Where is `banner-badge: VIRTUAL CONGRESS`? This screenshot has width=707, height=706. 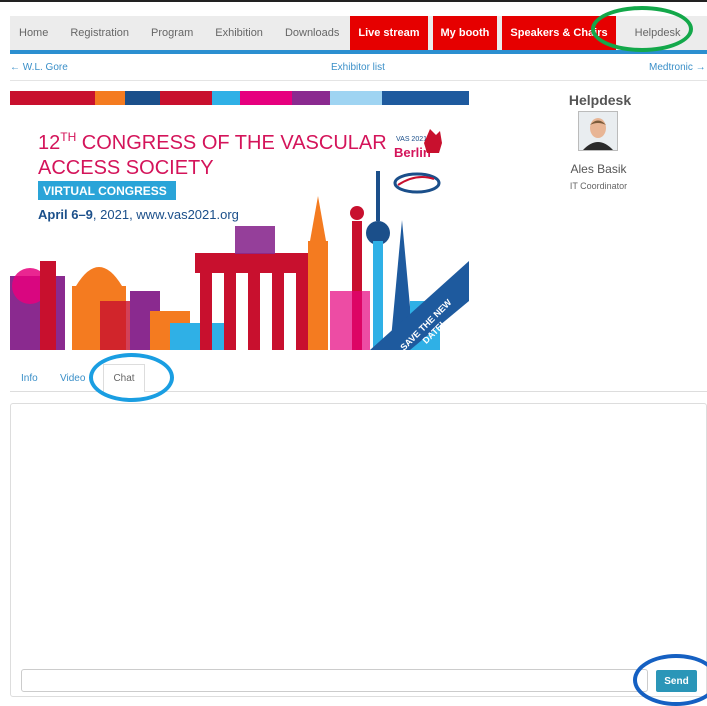 banner-badge: VIRTUAL CONGRESS is located at coordinates (105, 191).